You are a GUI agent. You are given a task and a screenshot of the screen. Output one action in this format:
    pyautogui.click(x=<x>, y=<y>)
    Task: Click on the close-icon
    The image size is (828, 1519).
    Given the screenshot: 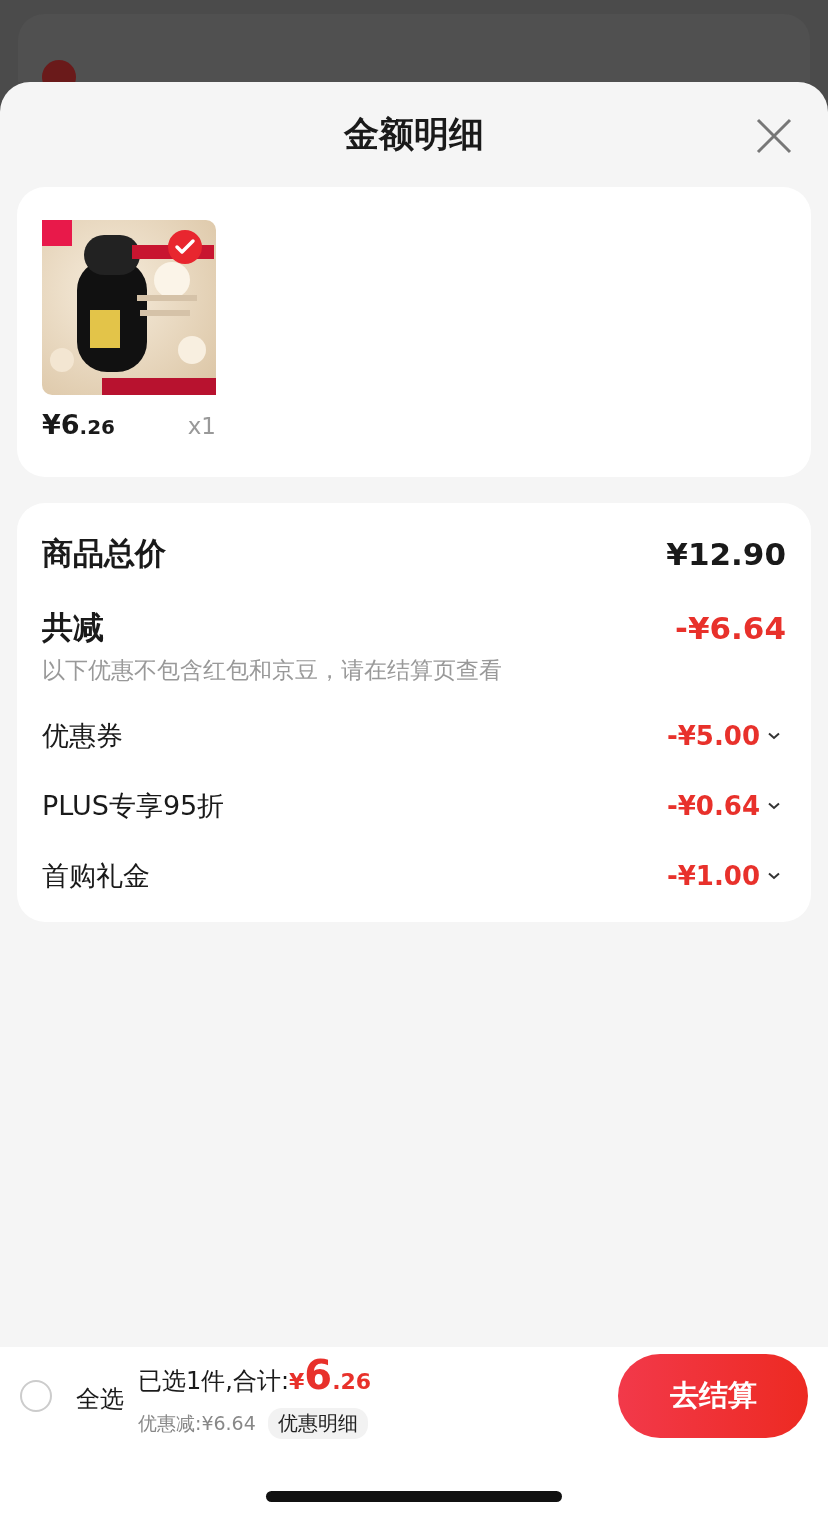 What is the action you would take?
    pyautogui.click(x=774, y=136)
    